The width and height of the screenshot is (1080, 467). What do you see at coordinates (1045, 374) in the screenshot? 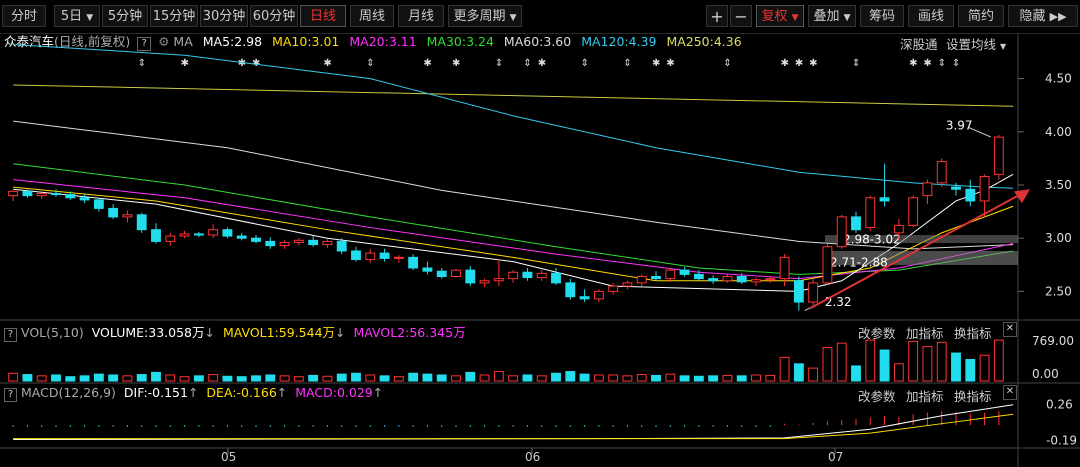
I see `volume-tick-label: 0.00` at bounding box center [1045, 374].